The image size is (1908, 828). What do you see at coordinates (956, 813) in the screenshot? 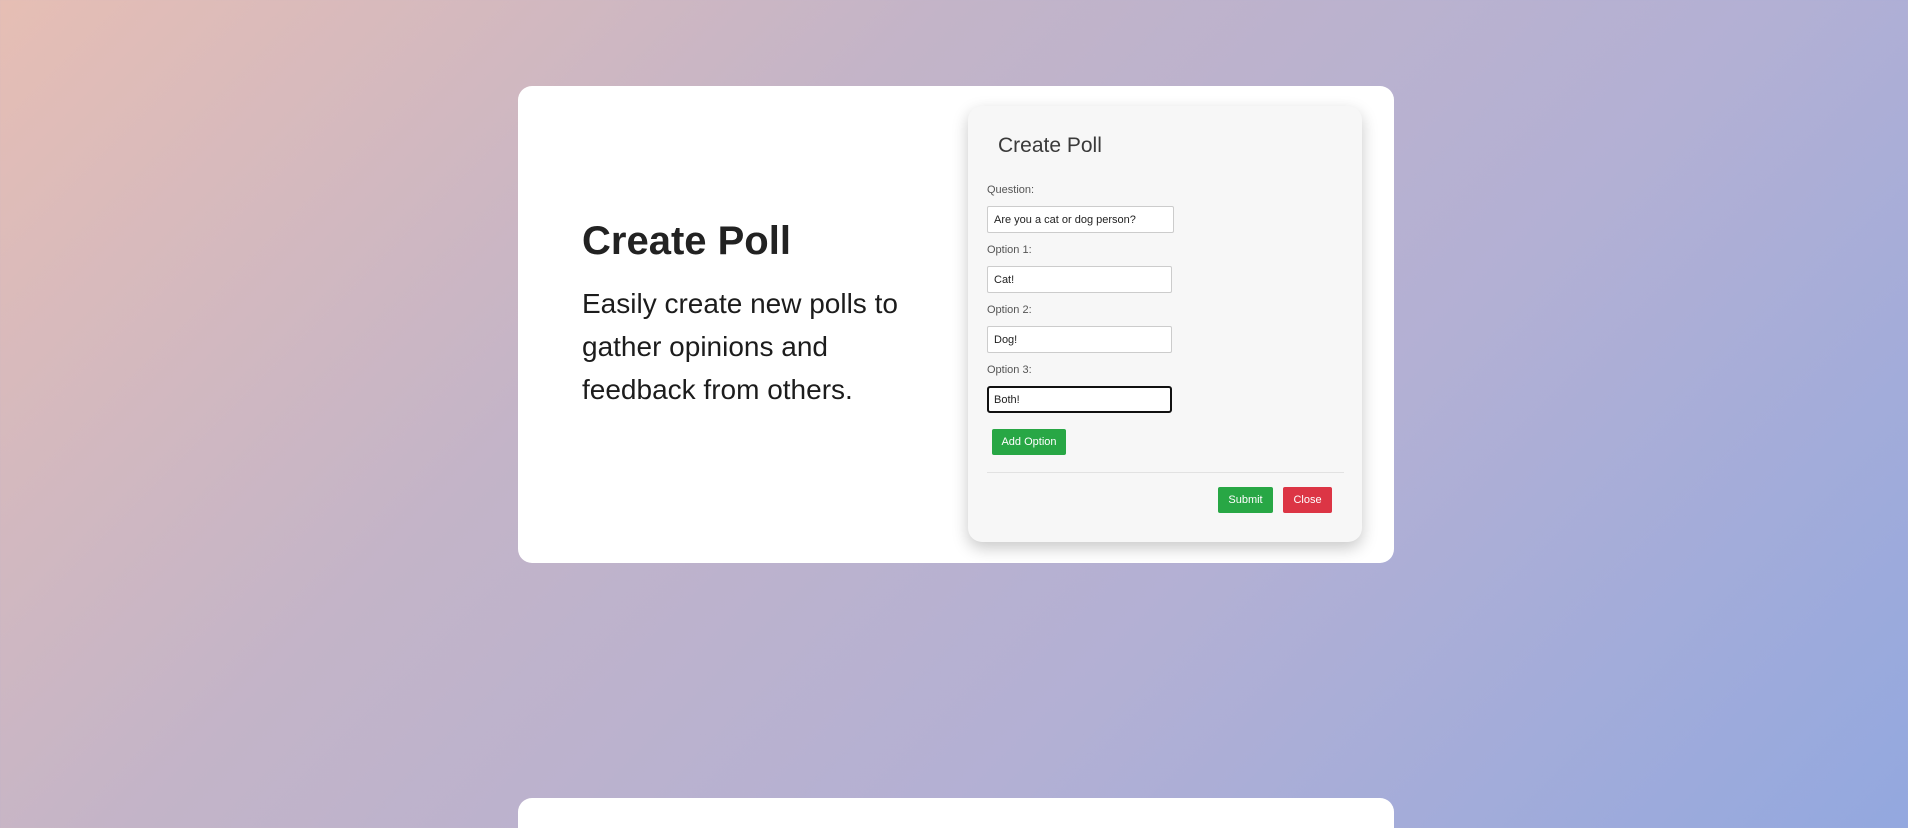
I see `next-card` at bounding box center [956, 813].